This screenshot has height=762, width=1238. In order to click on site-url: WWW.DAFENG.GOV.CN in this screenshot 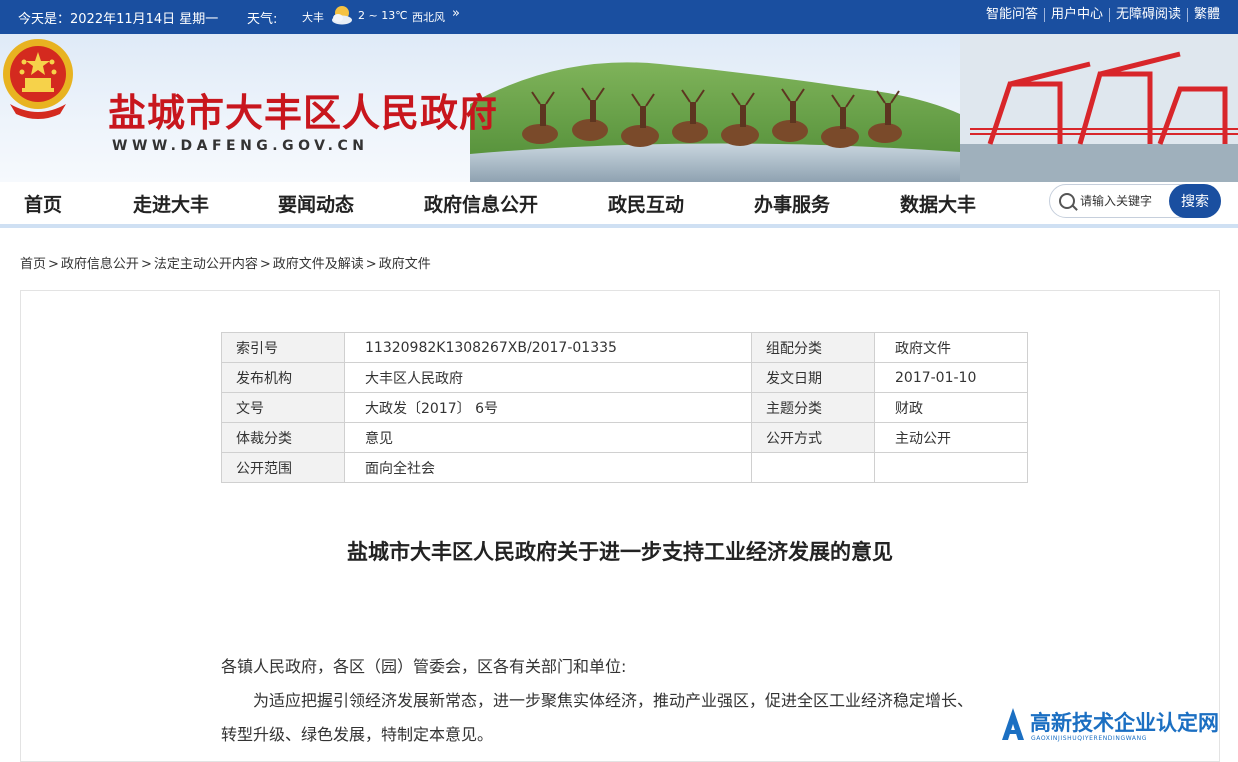, I will do `click(240, 146)`.